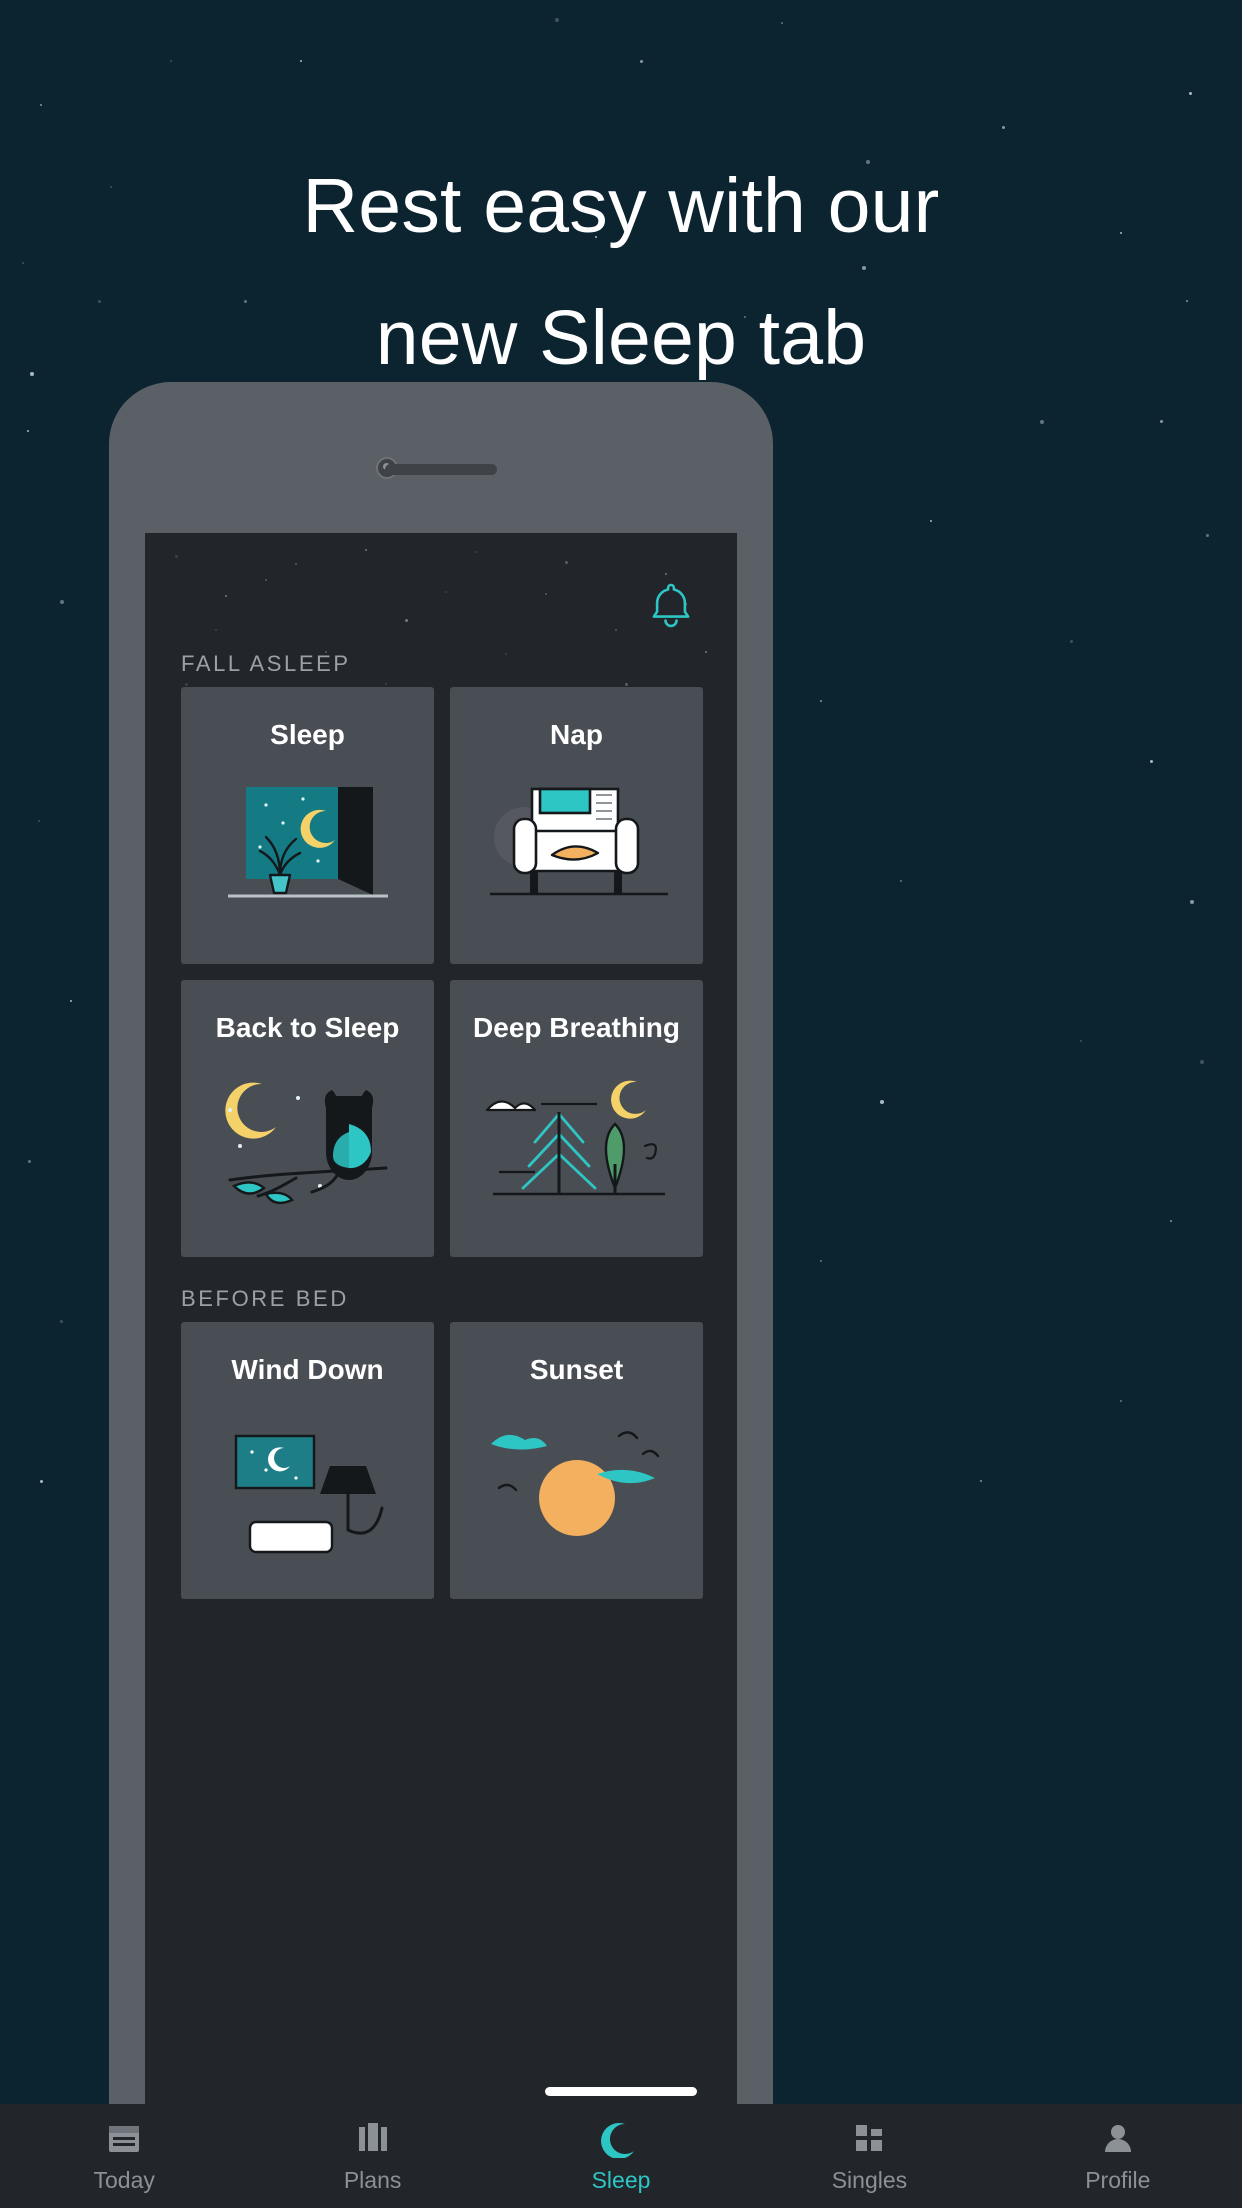 The image size is (1242, 2208). I want to click on section-label-before-bed: BEFORE BED, so click(265, 1298).